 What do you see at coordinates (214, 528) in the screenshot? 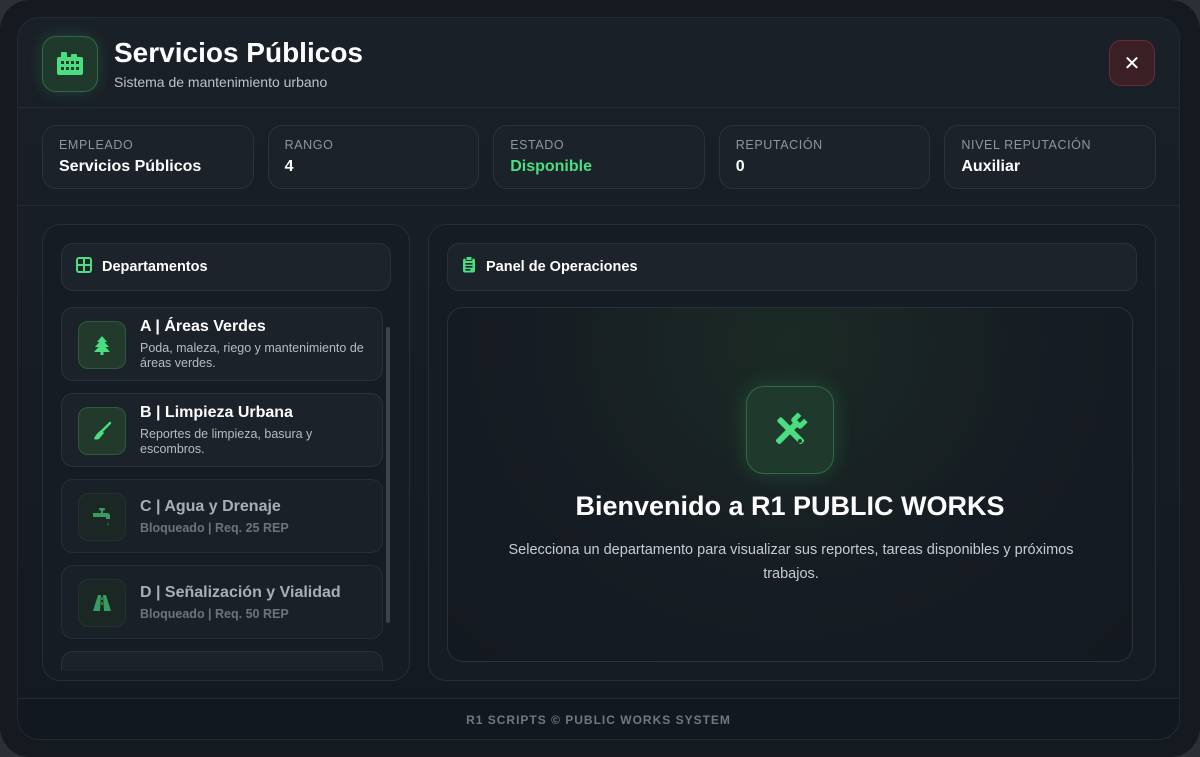
I see `department-lock-status: Bloqueado | Req. 25 REP` at bounding box center [214, 528].